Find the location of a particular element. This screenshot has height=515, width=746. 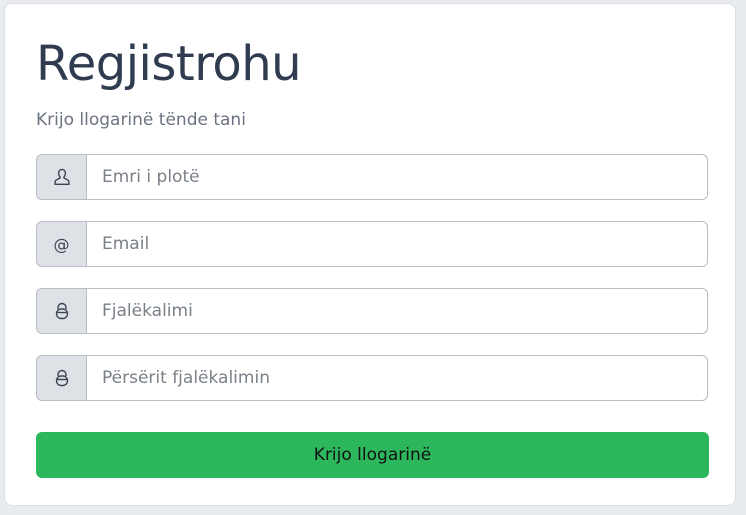

repeat-password-input is located at coordinates (397, 378).